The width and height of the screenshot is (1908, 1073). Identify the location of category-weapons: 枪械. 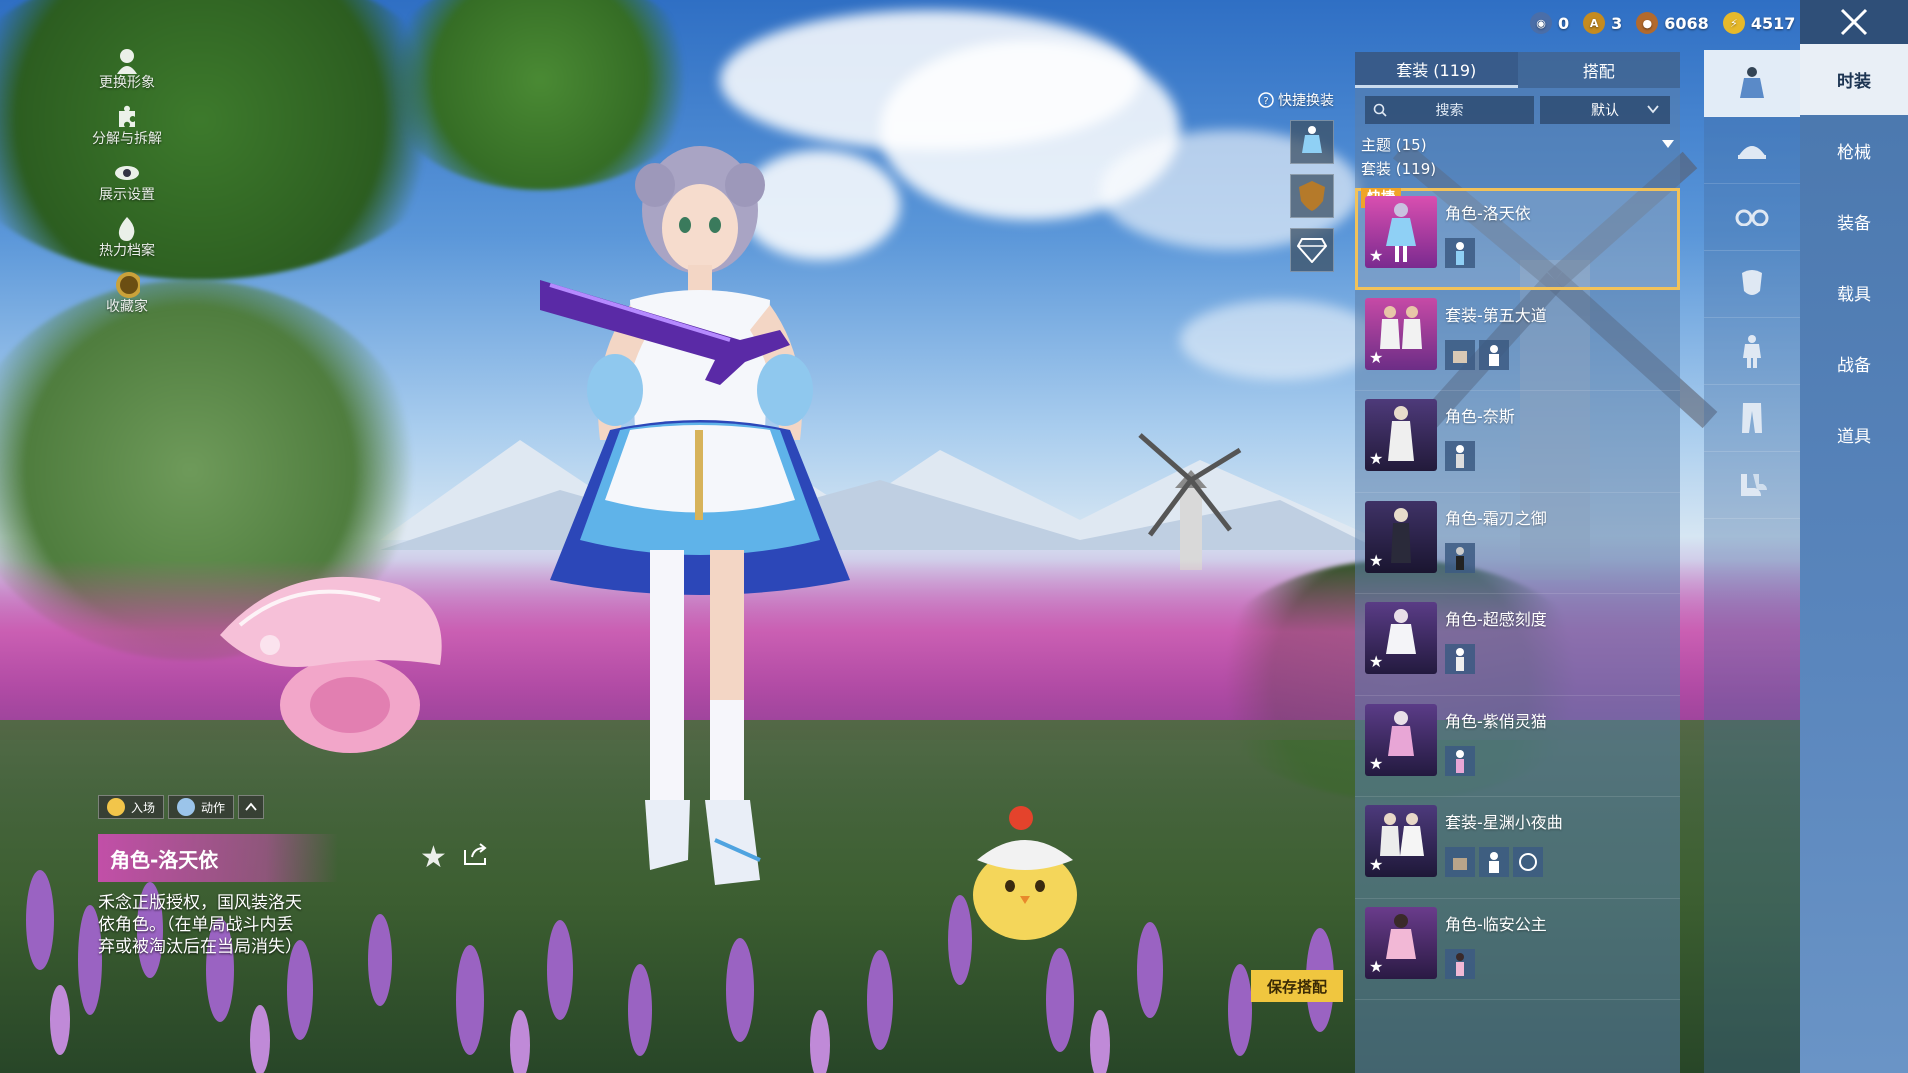
(1854, 150).